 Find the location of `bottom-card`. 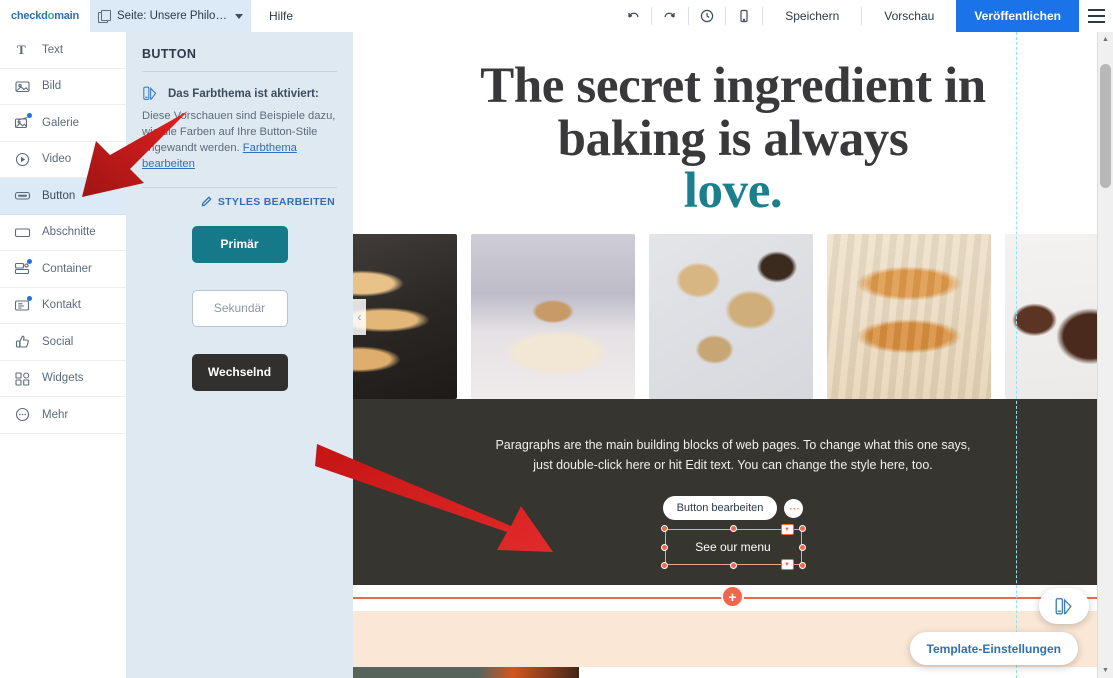

bottom-card is located at coordinates (839, 672).